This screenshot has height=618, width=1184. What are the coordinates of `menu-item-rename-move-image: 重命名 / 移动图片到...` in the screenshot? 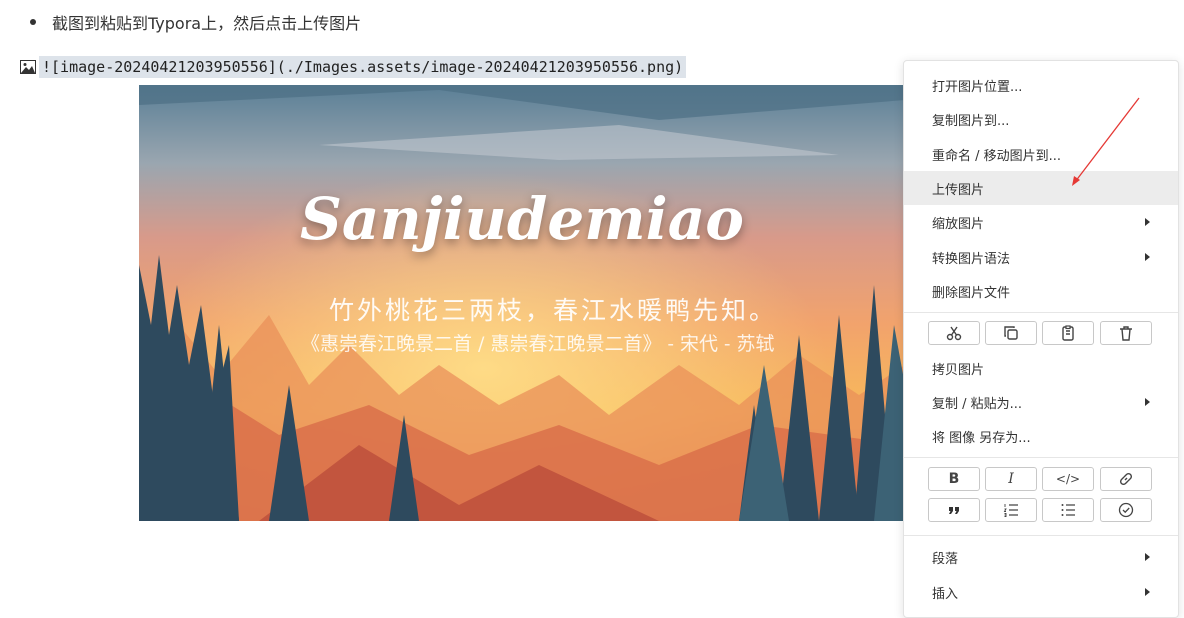 It's located at (1041, 154).